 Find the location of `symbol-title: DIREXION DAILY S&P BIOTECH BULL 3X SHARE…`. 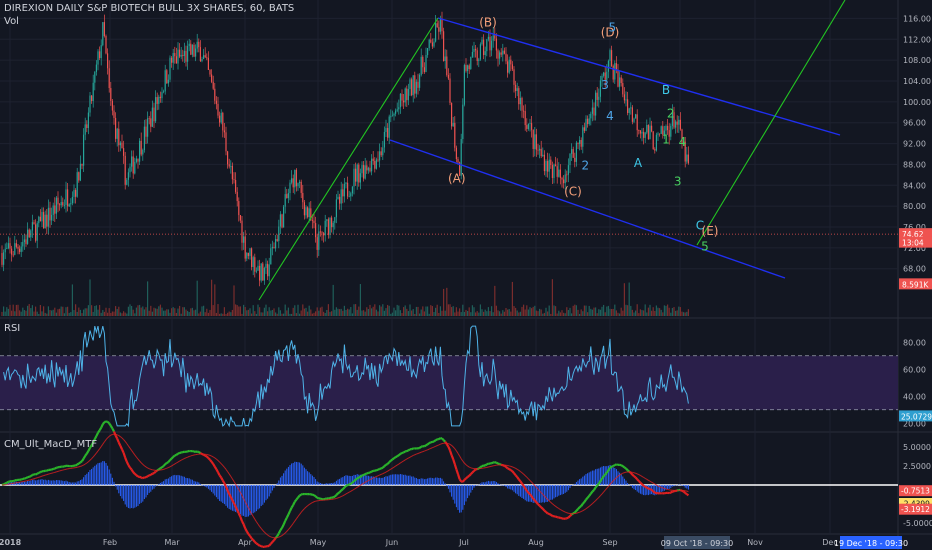

symbol-title: DIREXION DAILY S&P BIOTECH BULL 3X SHARE… is located at coordinates (149, 8).